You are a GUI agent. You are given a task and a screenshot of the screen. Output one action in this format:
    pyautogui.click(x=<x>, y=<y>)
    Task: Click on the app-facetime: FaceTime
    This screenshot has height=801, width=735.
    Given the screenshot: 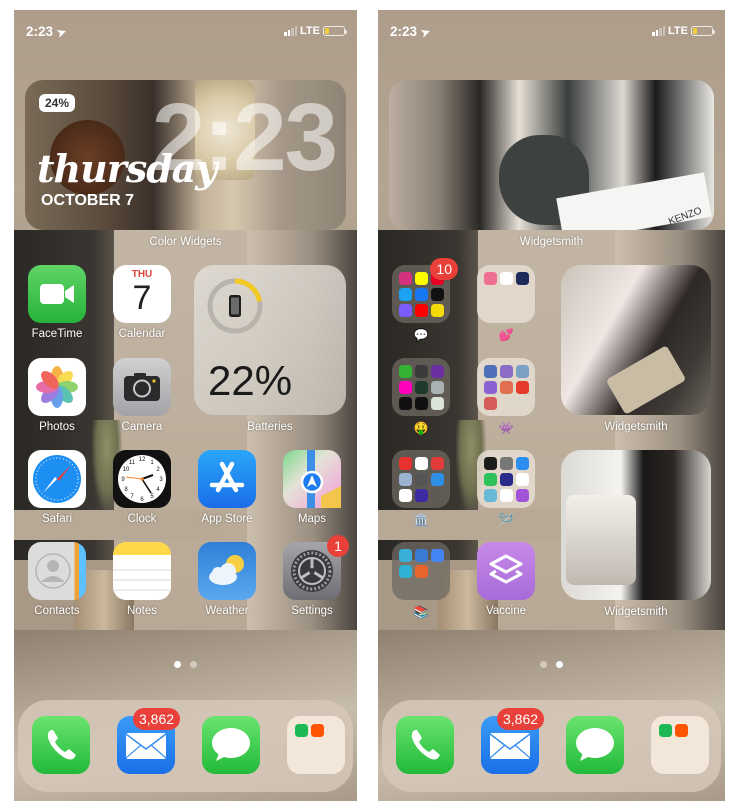 What is the action you would take?
    pyautogui.click(x=57, y=302)
    